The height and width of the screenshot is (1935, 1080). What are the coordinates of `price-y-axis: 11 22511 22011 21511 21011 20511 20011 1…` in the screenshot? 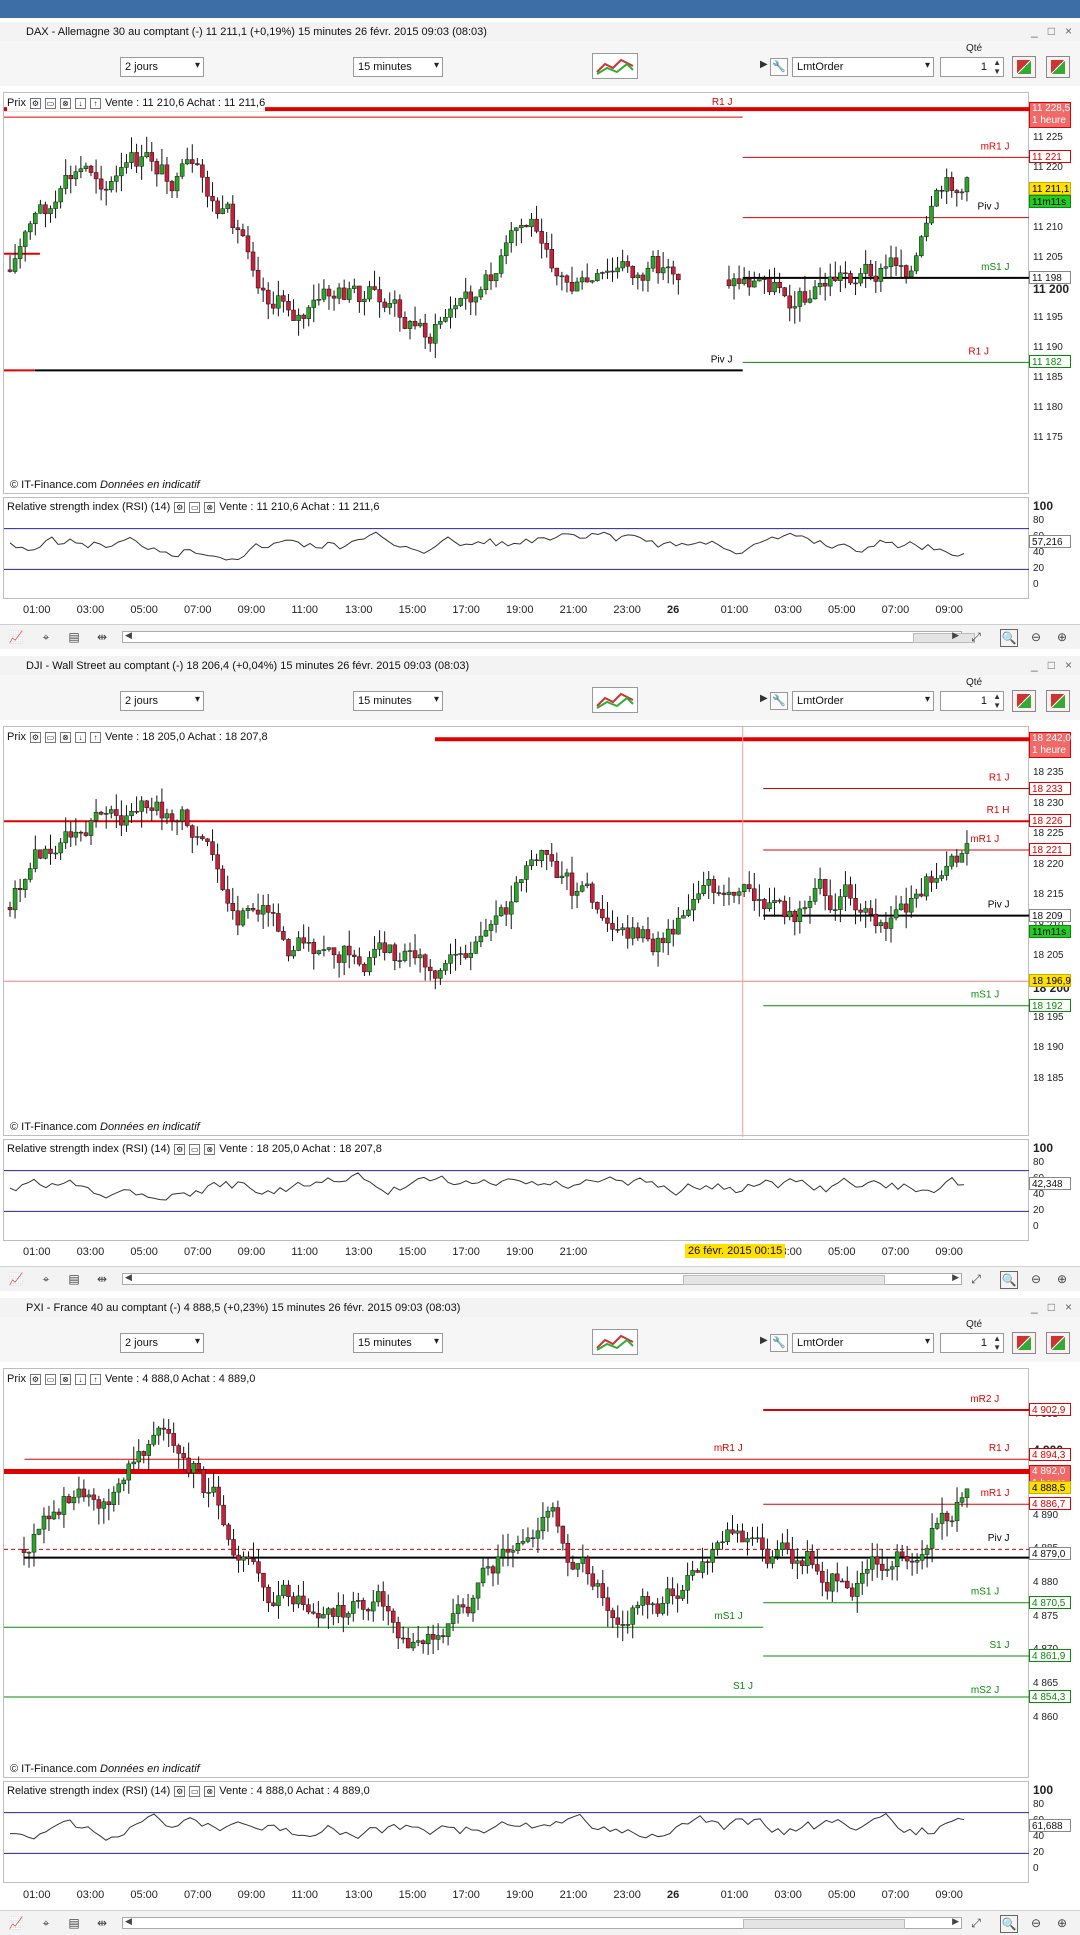 It's located at (1054, 293).